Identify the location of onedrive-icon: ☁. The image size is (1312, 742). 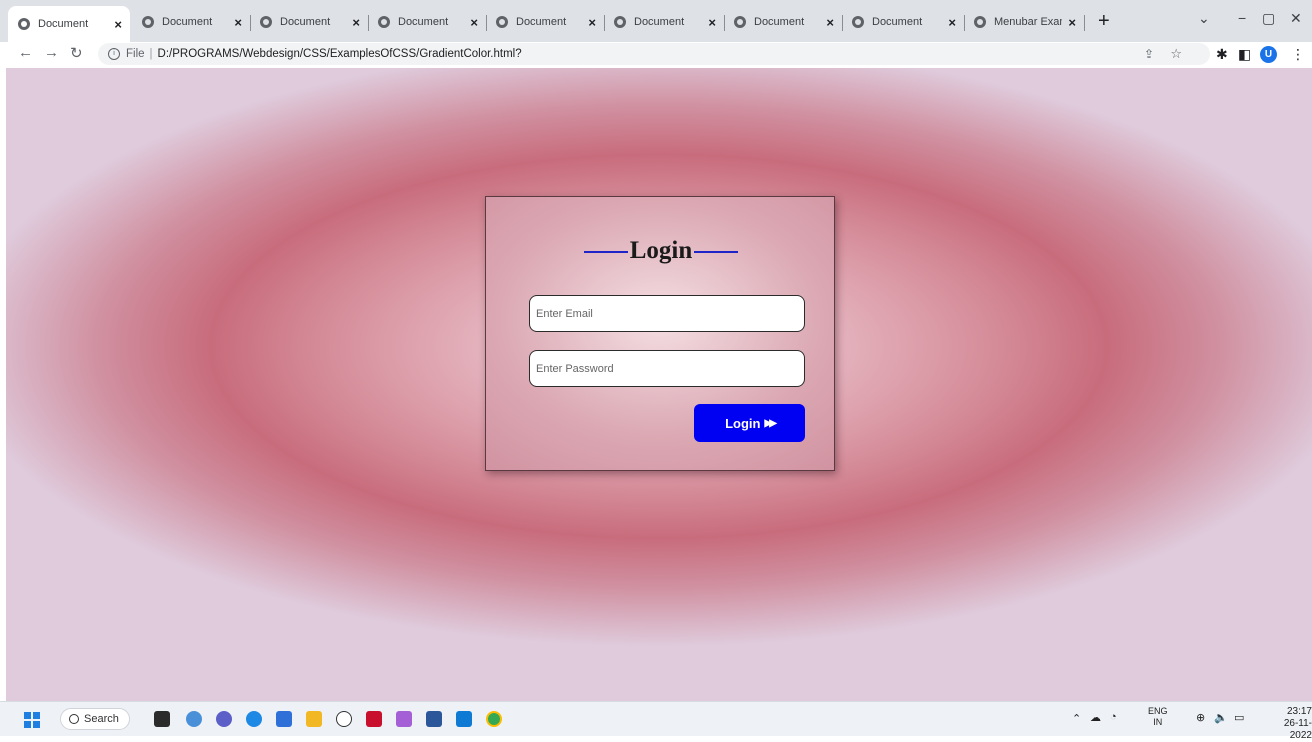
(1095, 717).